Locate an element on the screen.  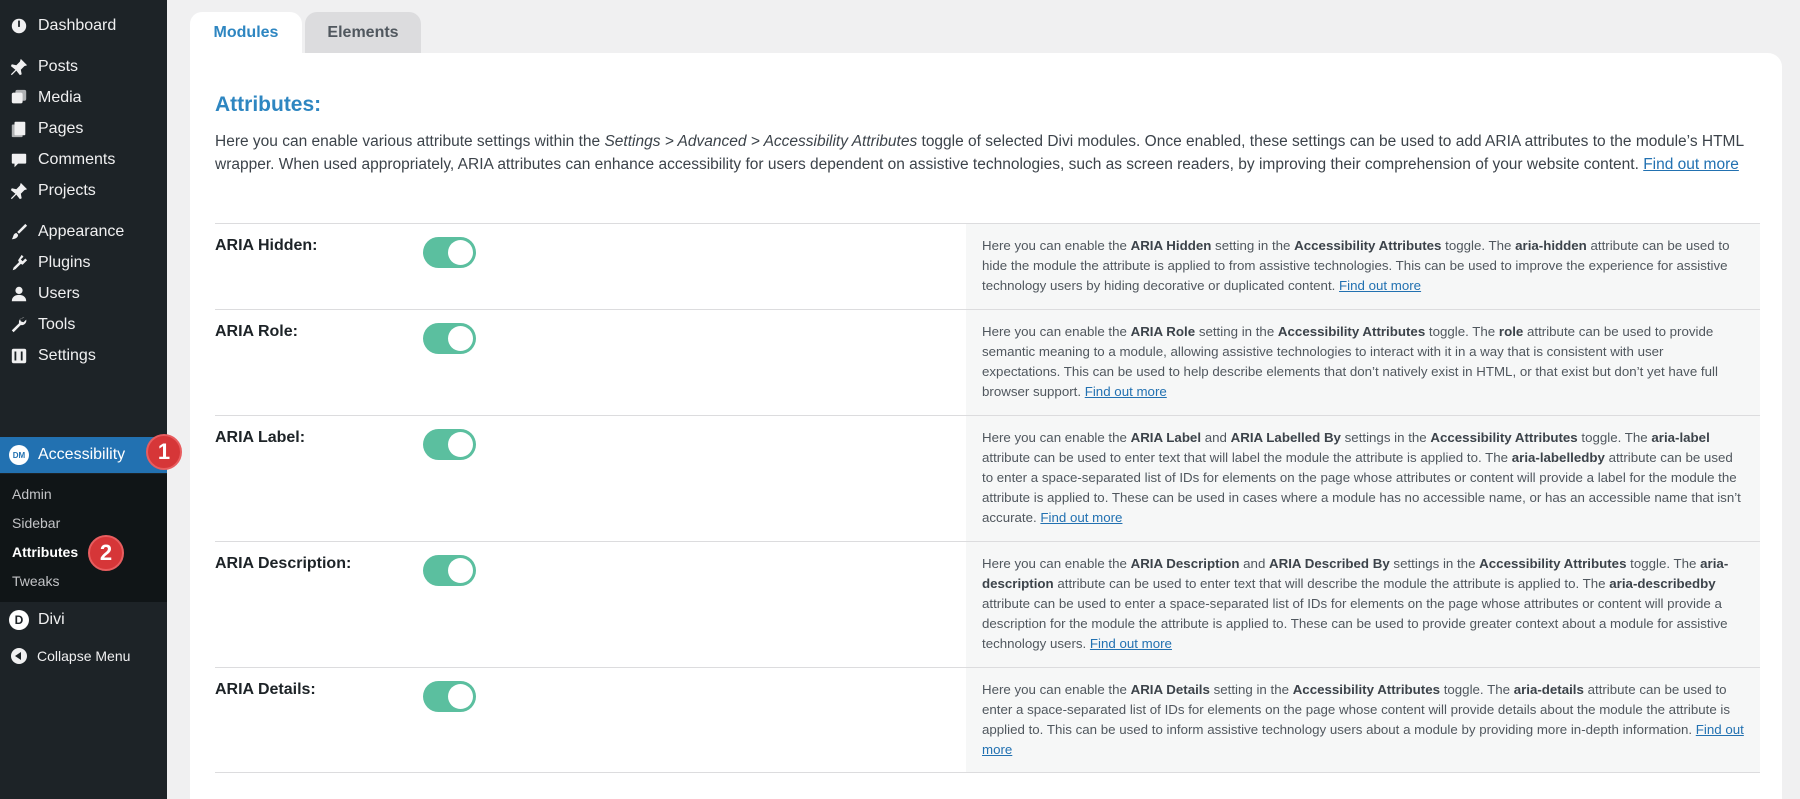
description-emphasis: ARIA Description is located at coordinates (1185, 563).